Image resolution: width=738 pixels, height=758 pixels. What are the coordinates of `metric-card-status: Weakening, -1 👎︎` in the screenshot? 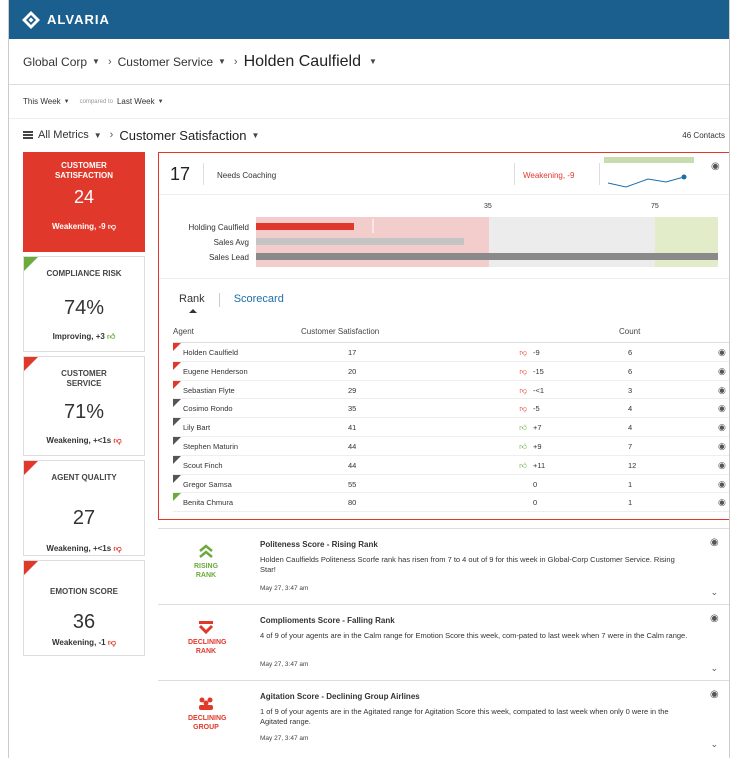 It's located at (84, 643).